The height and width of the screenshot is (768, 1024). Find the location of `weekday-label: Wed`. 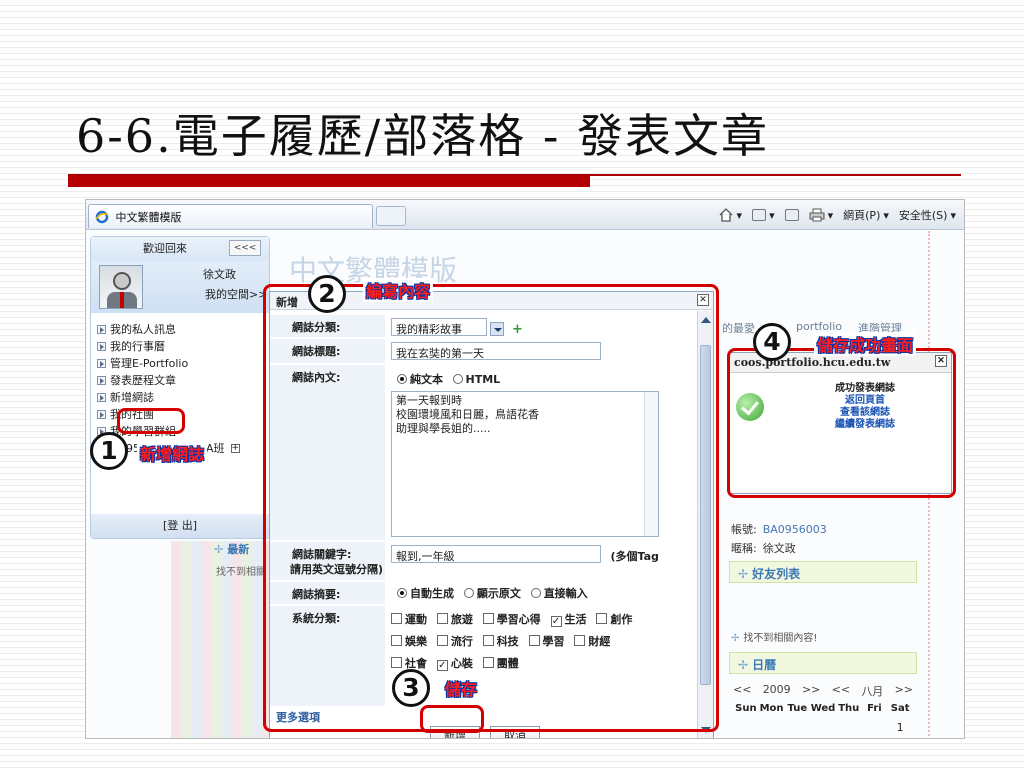

weekday-label: Wed is located at coordinates (823, 708).